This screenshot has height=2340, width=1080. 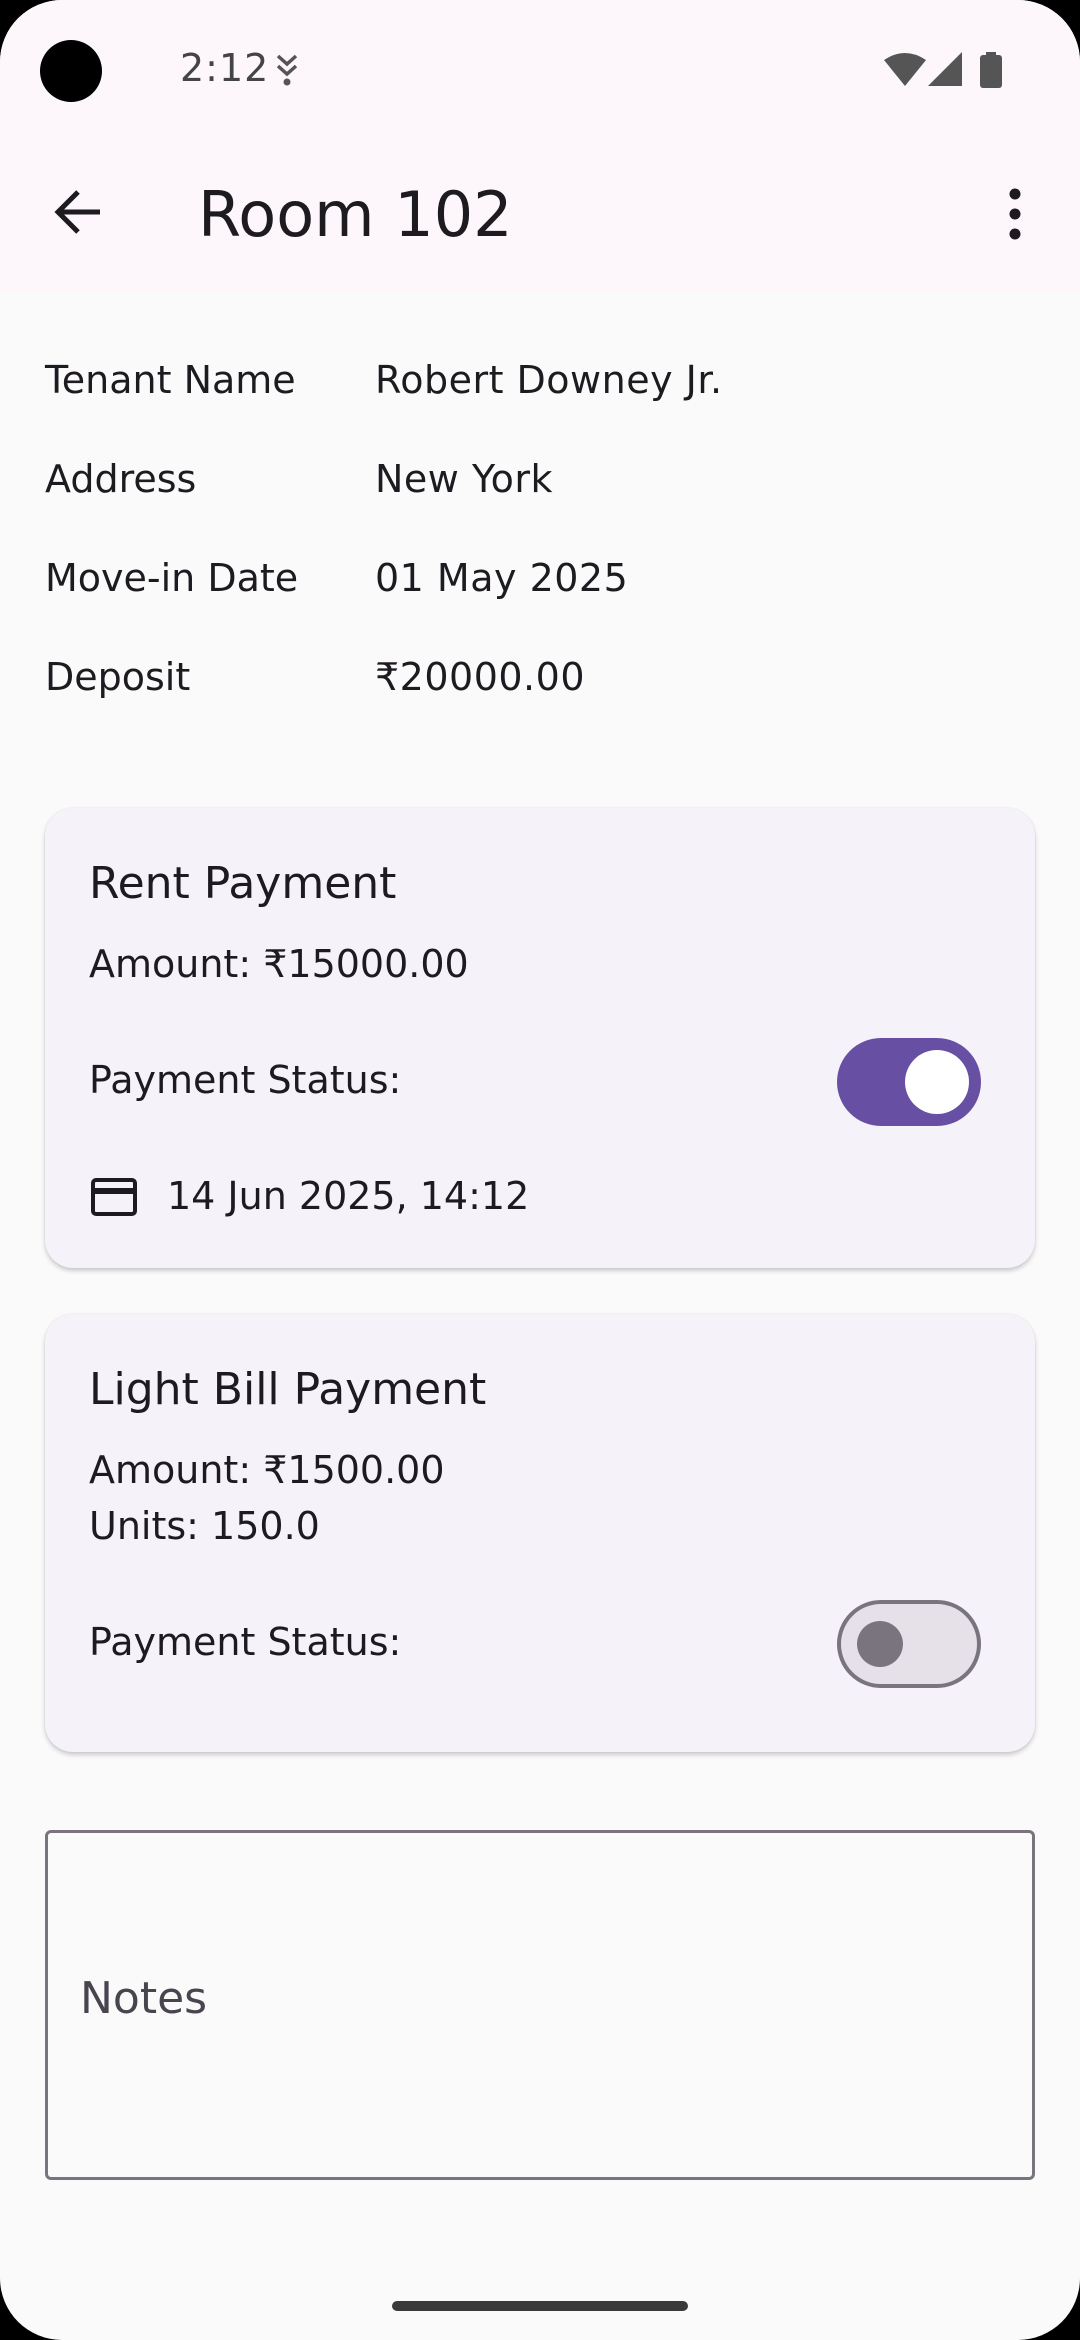 I want to click on battery-icon, so click(x=991, y=70).